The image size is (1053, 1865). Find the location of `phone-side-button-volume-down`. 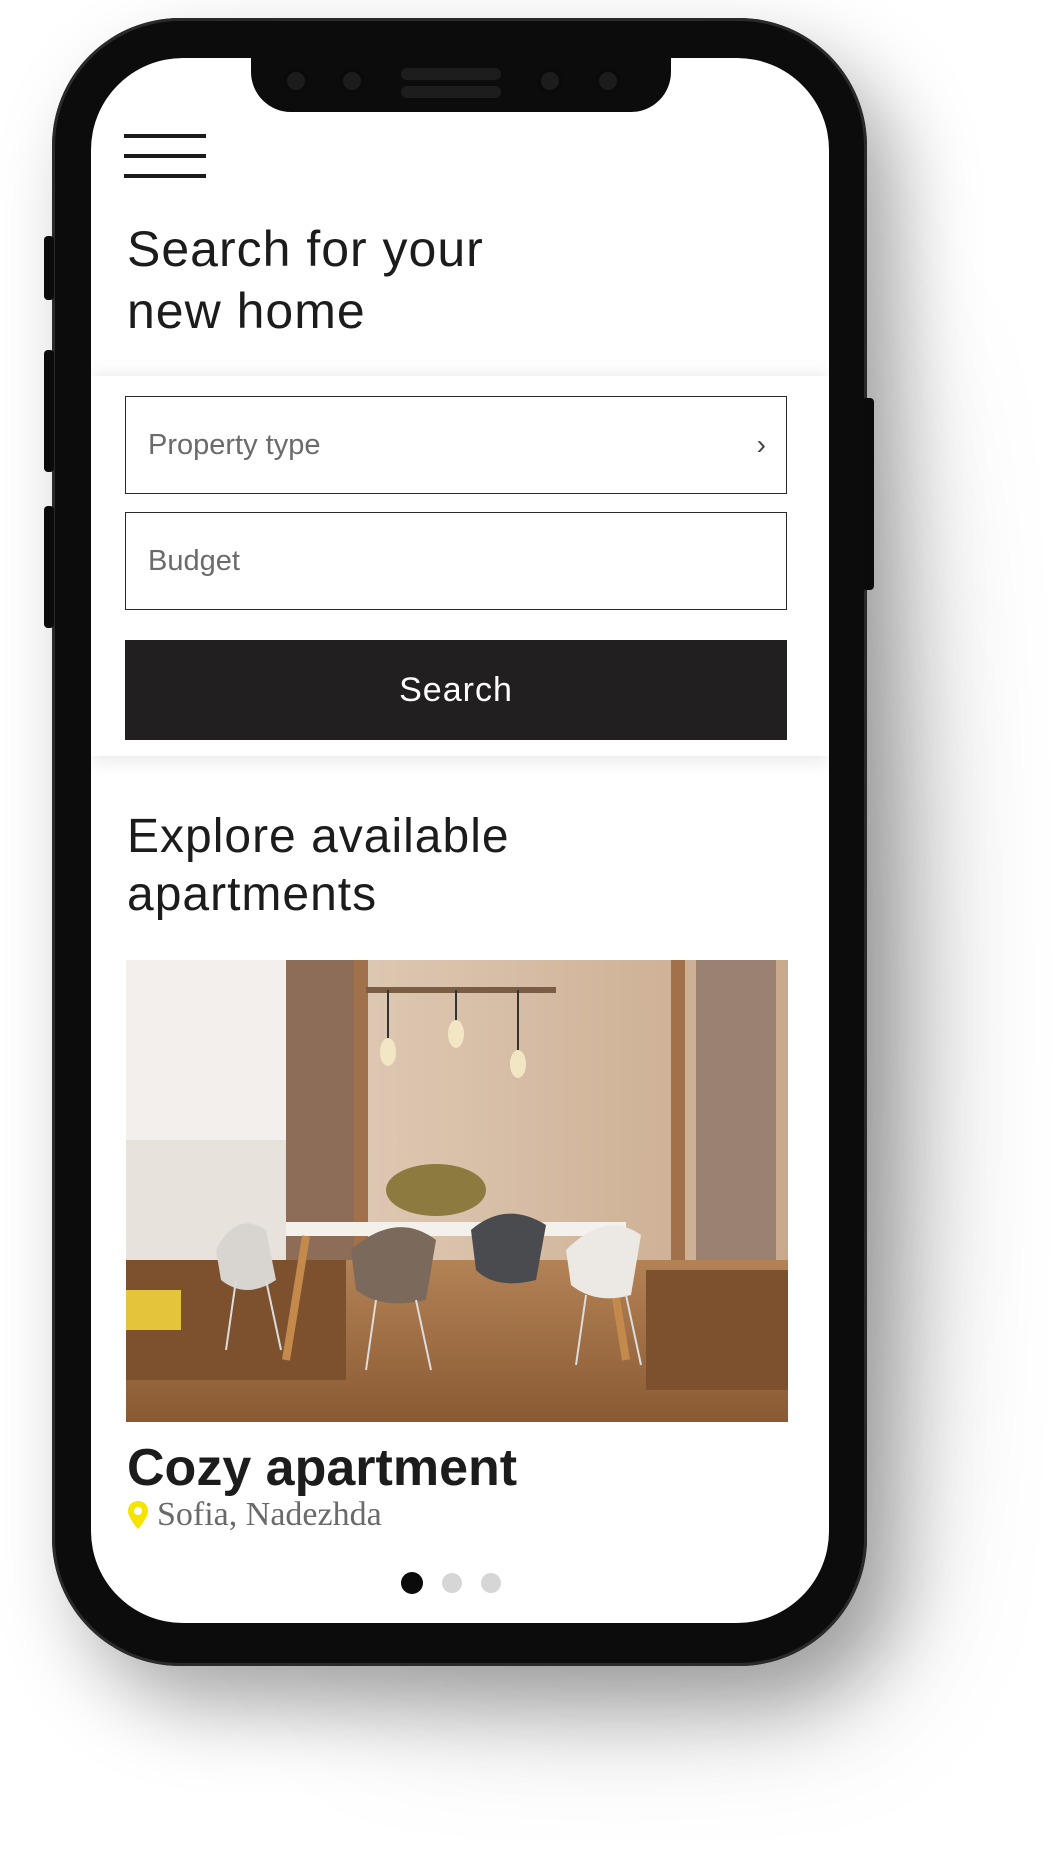

phone-side-button-volume-down is located at coordinates (49, 567).